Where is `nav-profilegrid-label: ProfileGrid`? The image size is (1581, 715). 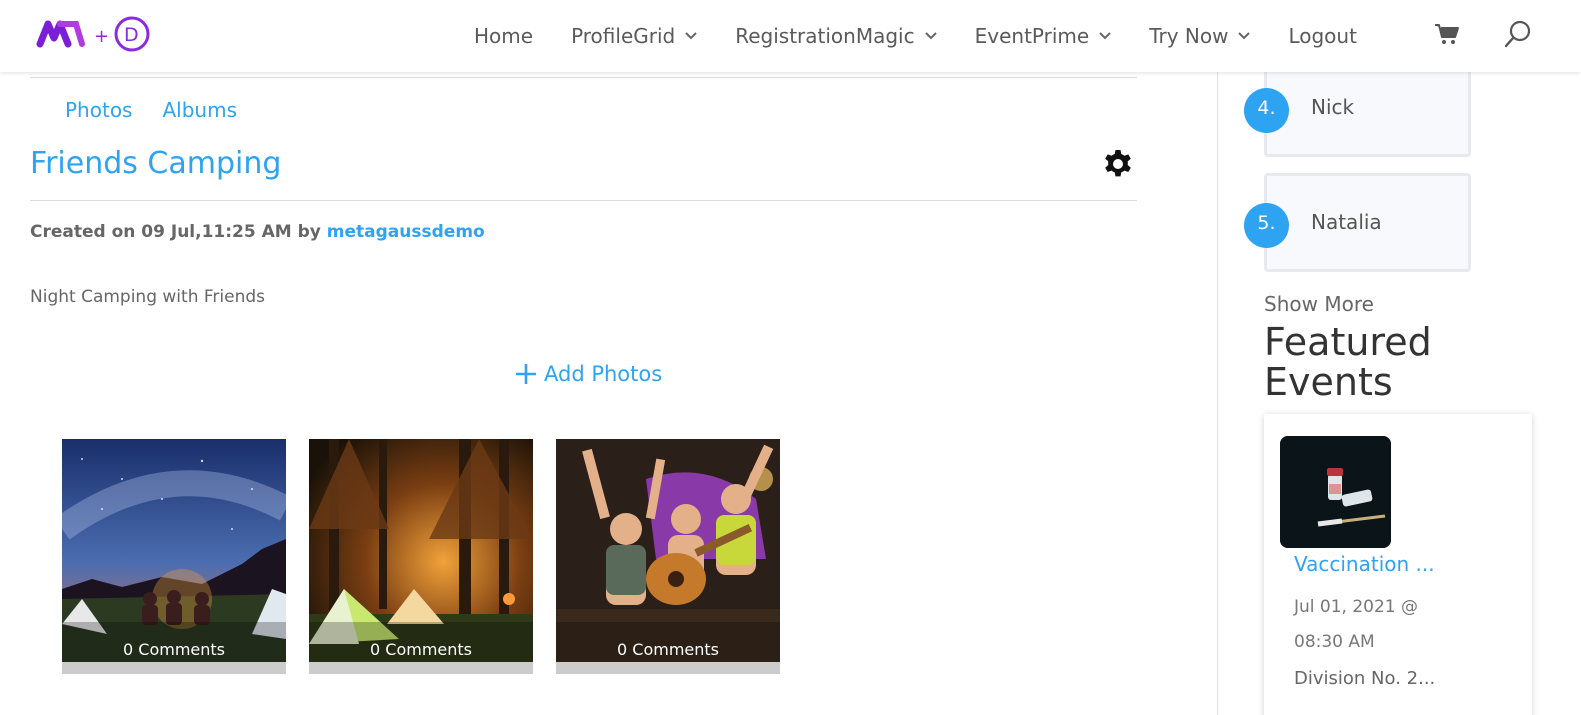 nav-profilegrid-label: ProfileGrid is located at coordinates (623, 36).